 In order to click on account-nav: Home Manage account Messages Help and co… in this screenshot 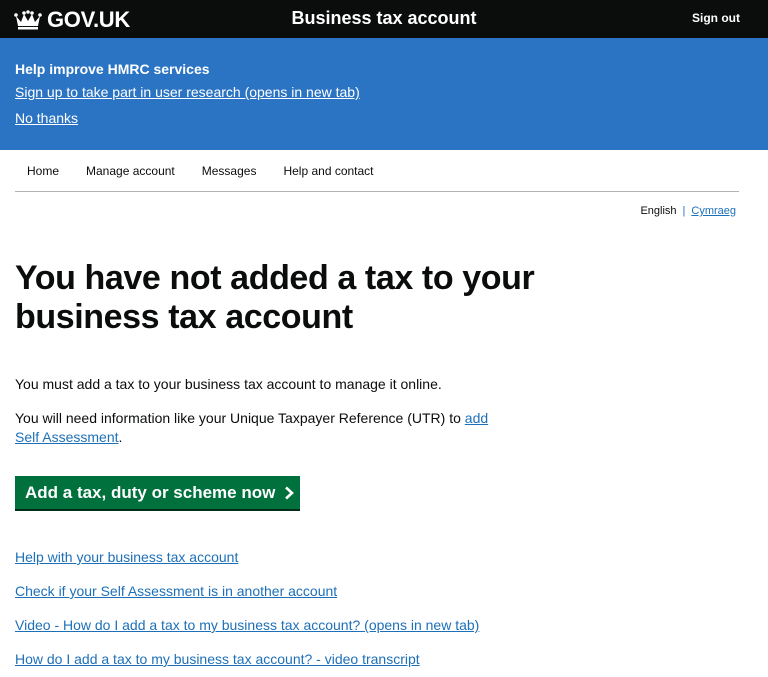, I will do `click(377, 171)`.